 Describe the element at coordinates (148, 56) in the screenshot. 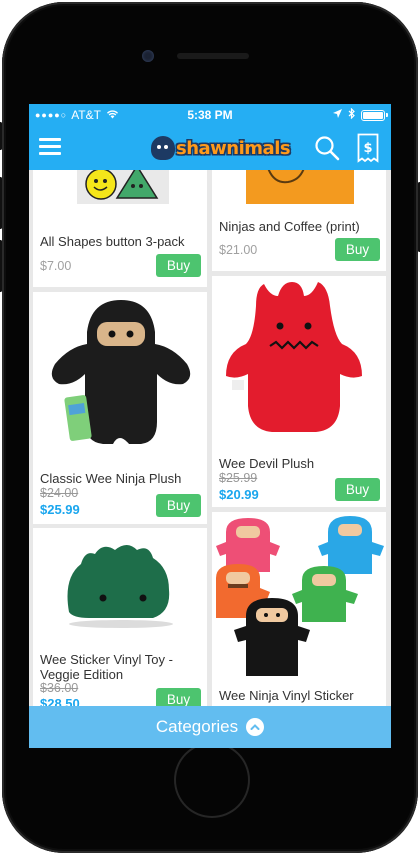

I see `front-camera` at that location.